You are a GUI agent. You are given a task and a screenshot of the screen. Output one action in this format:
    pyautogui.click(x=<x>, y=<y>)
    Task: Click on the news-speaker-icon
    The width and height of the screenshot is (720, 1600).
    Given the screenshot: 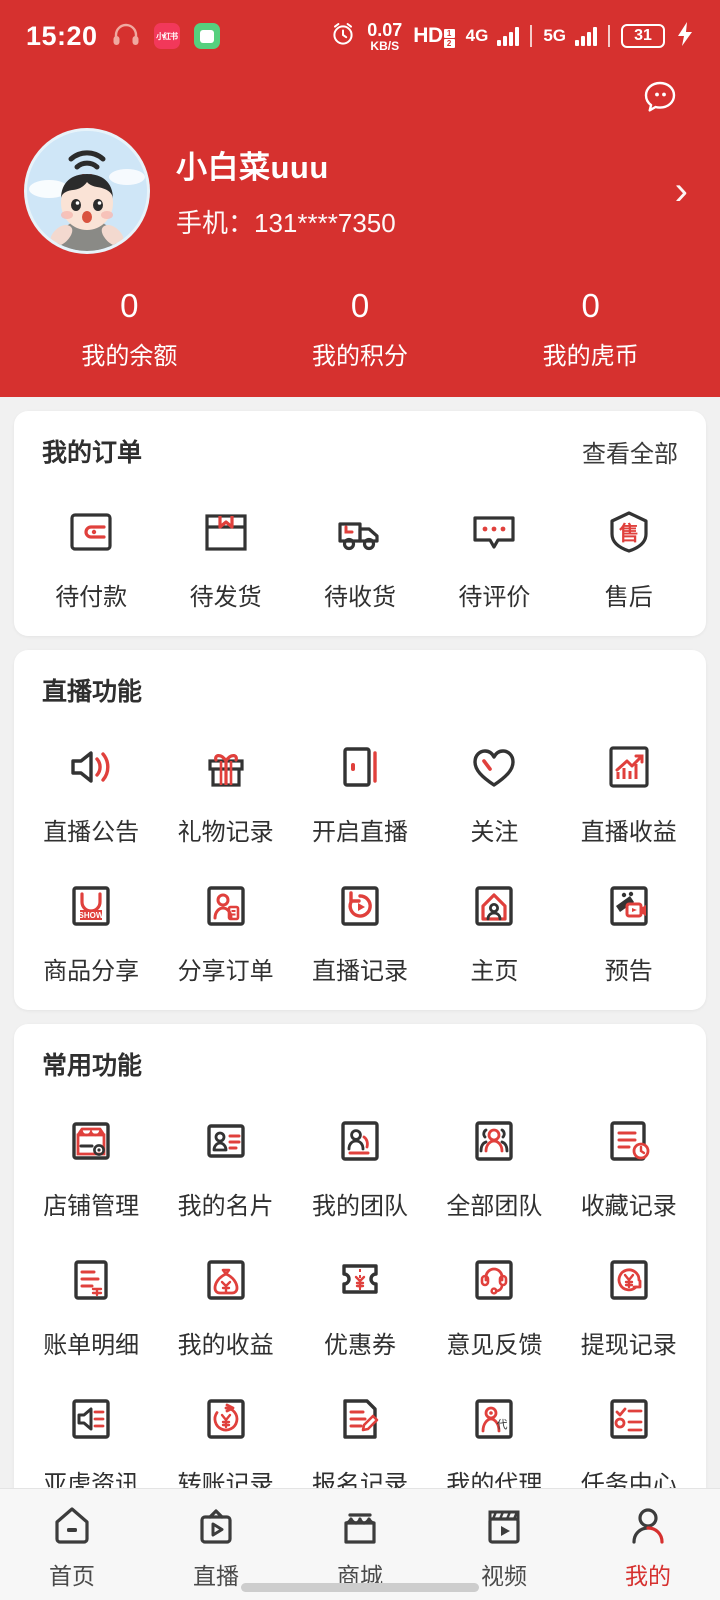 What is the action you would take?
    pyautogui.click(x=91, y=1419)
    